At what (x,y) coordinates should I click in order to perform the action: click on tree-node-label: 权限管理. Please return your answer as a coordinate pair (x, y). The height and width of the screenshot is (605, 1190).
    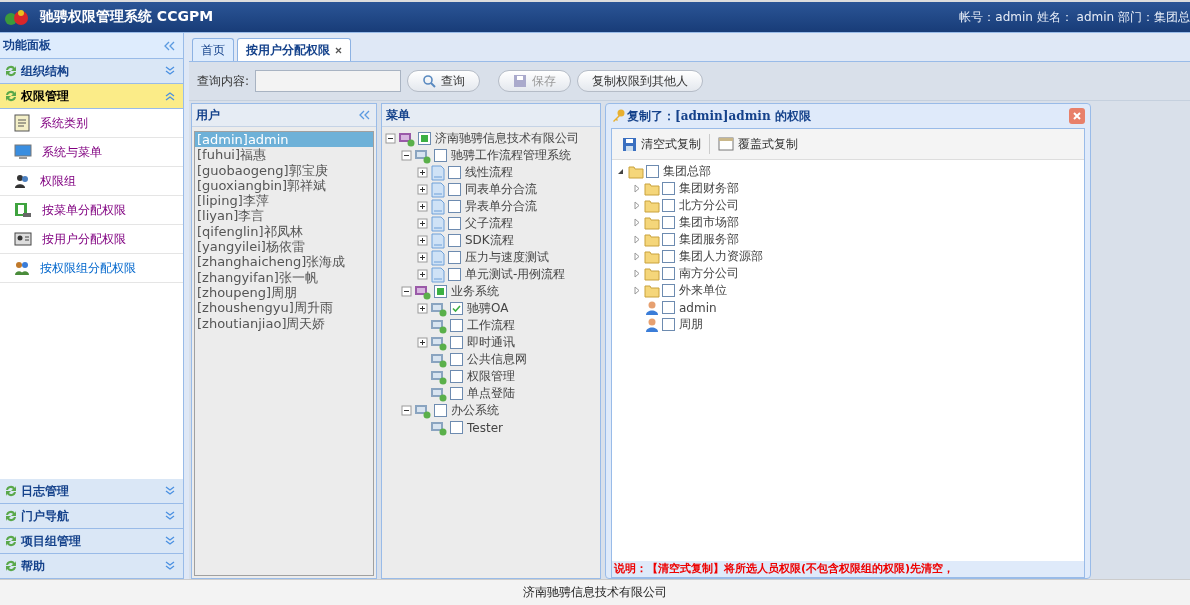
    Looking at the image, I should click on (491, 376).